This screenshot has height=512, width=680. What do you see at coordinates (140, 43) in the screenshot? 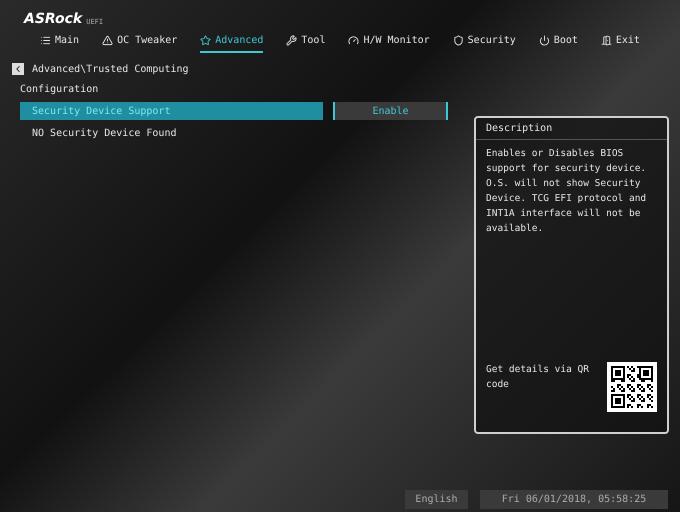
I see `nav-tab: OC Tweaker` at bounding box center [140, 43].